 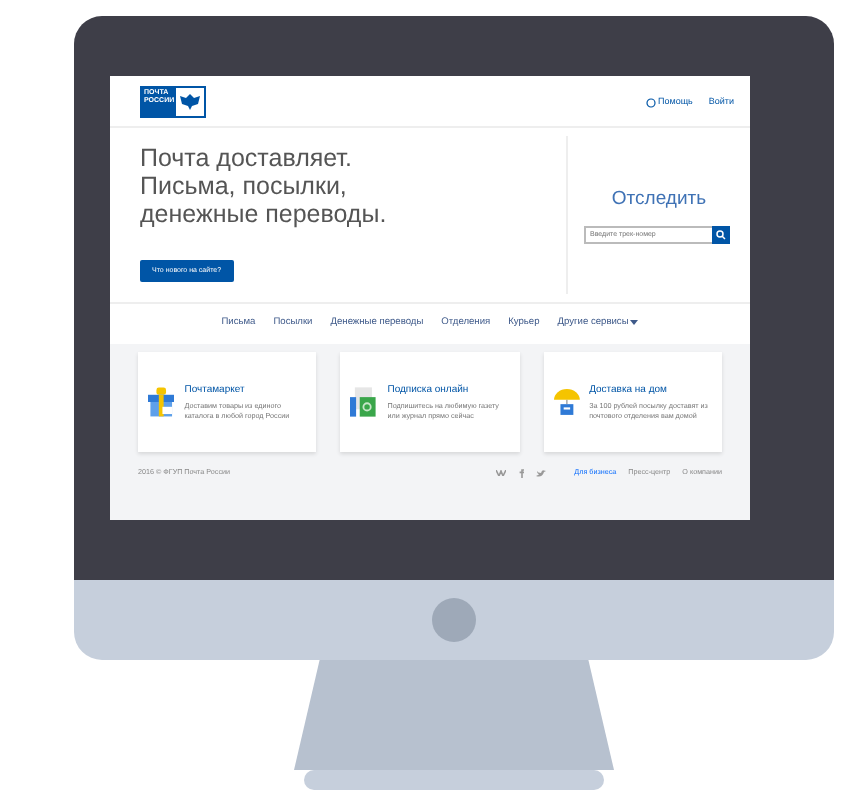 I want to click on search-button, so click(x=721, y=234).